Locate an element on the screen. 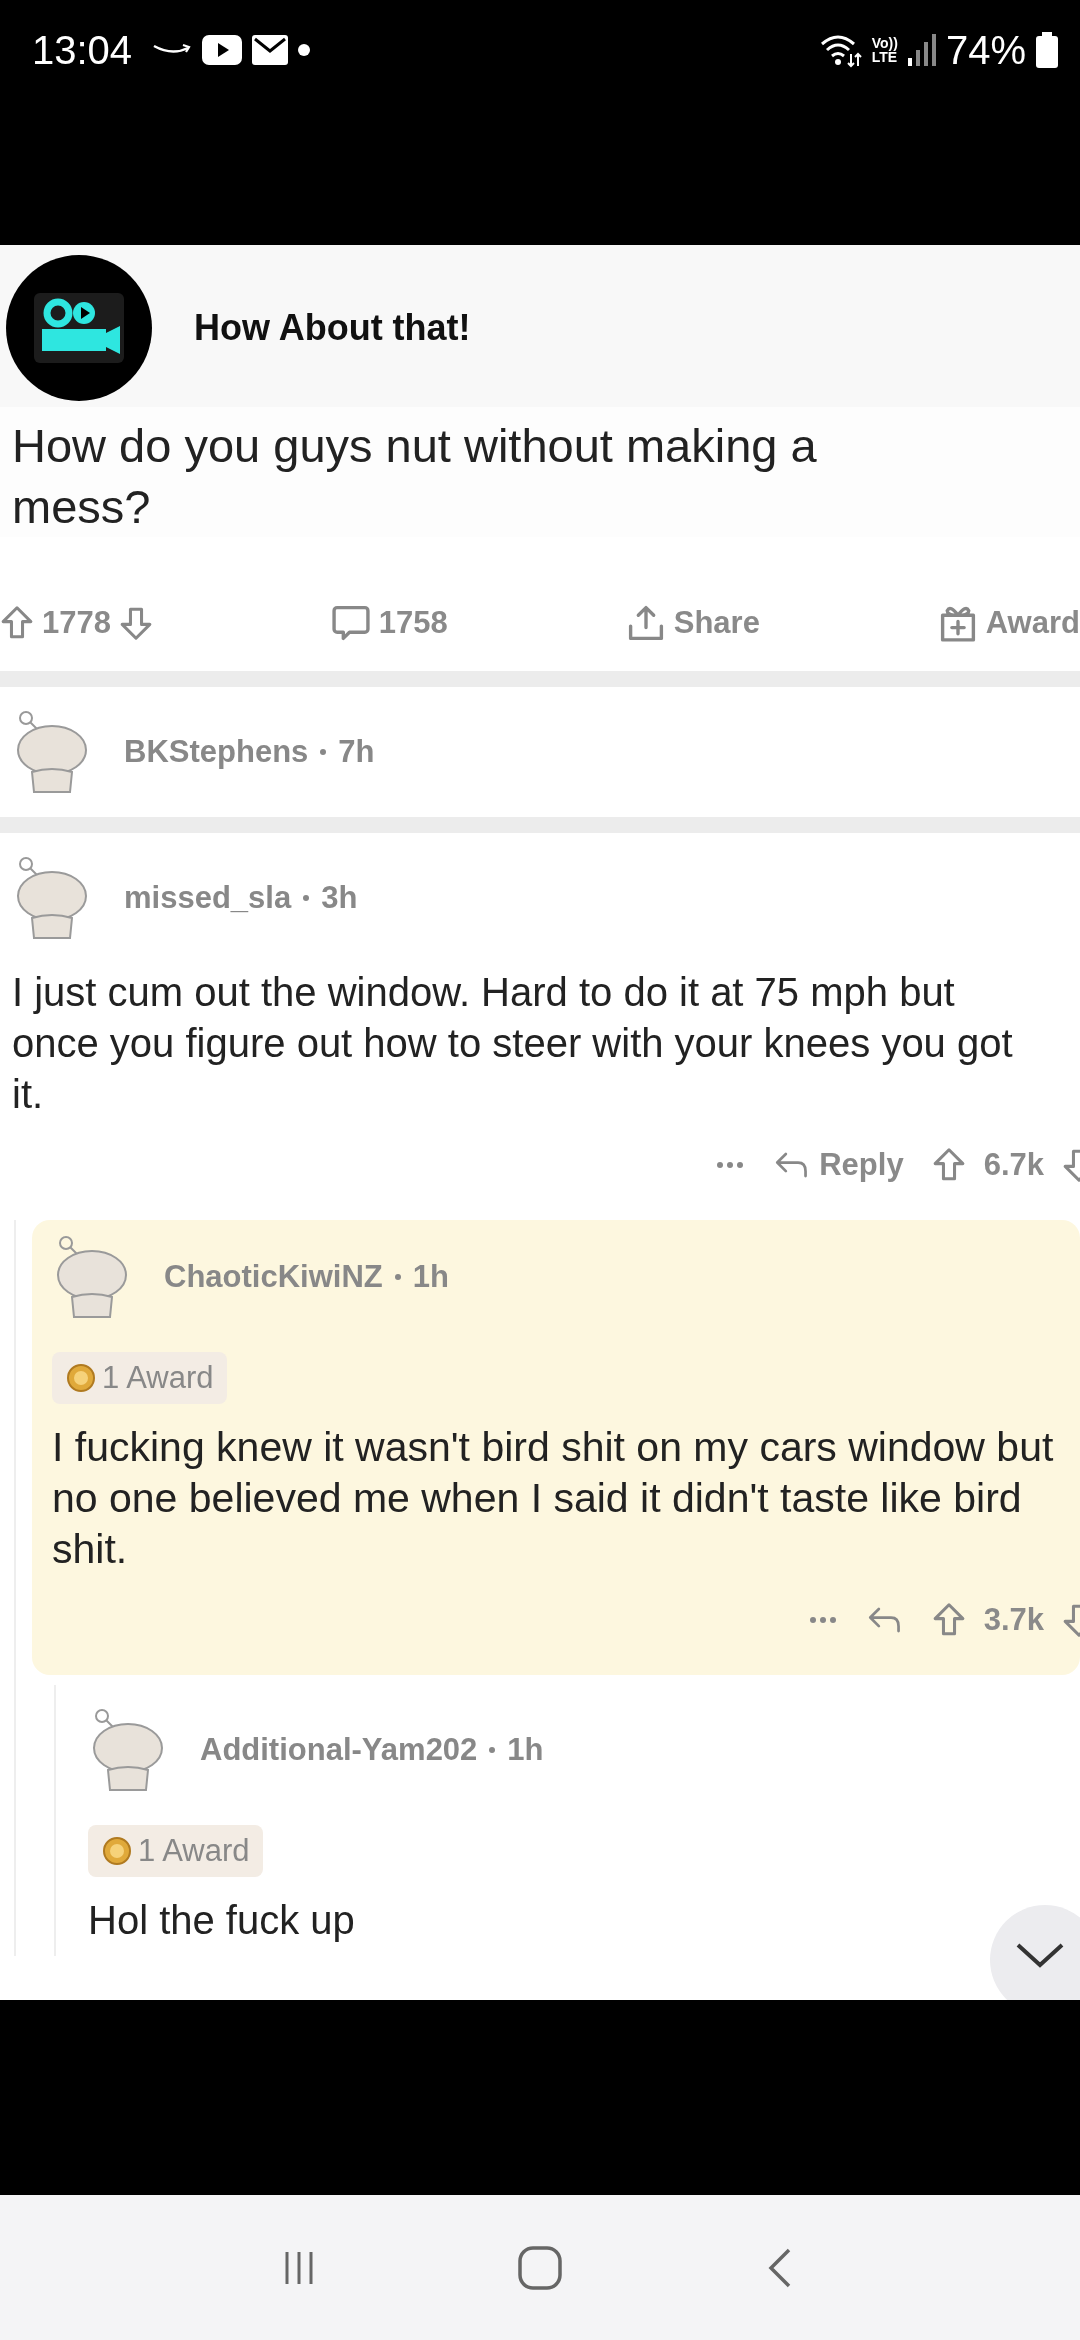 This screenshot has width=1080, height=2340. comment-icon is located at coordinates (350, 623).